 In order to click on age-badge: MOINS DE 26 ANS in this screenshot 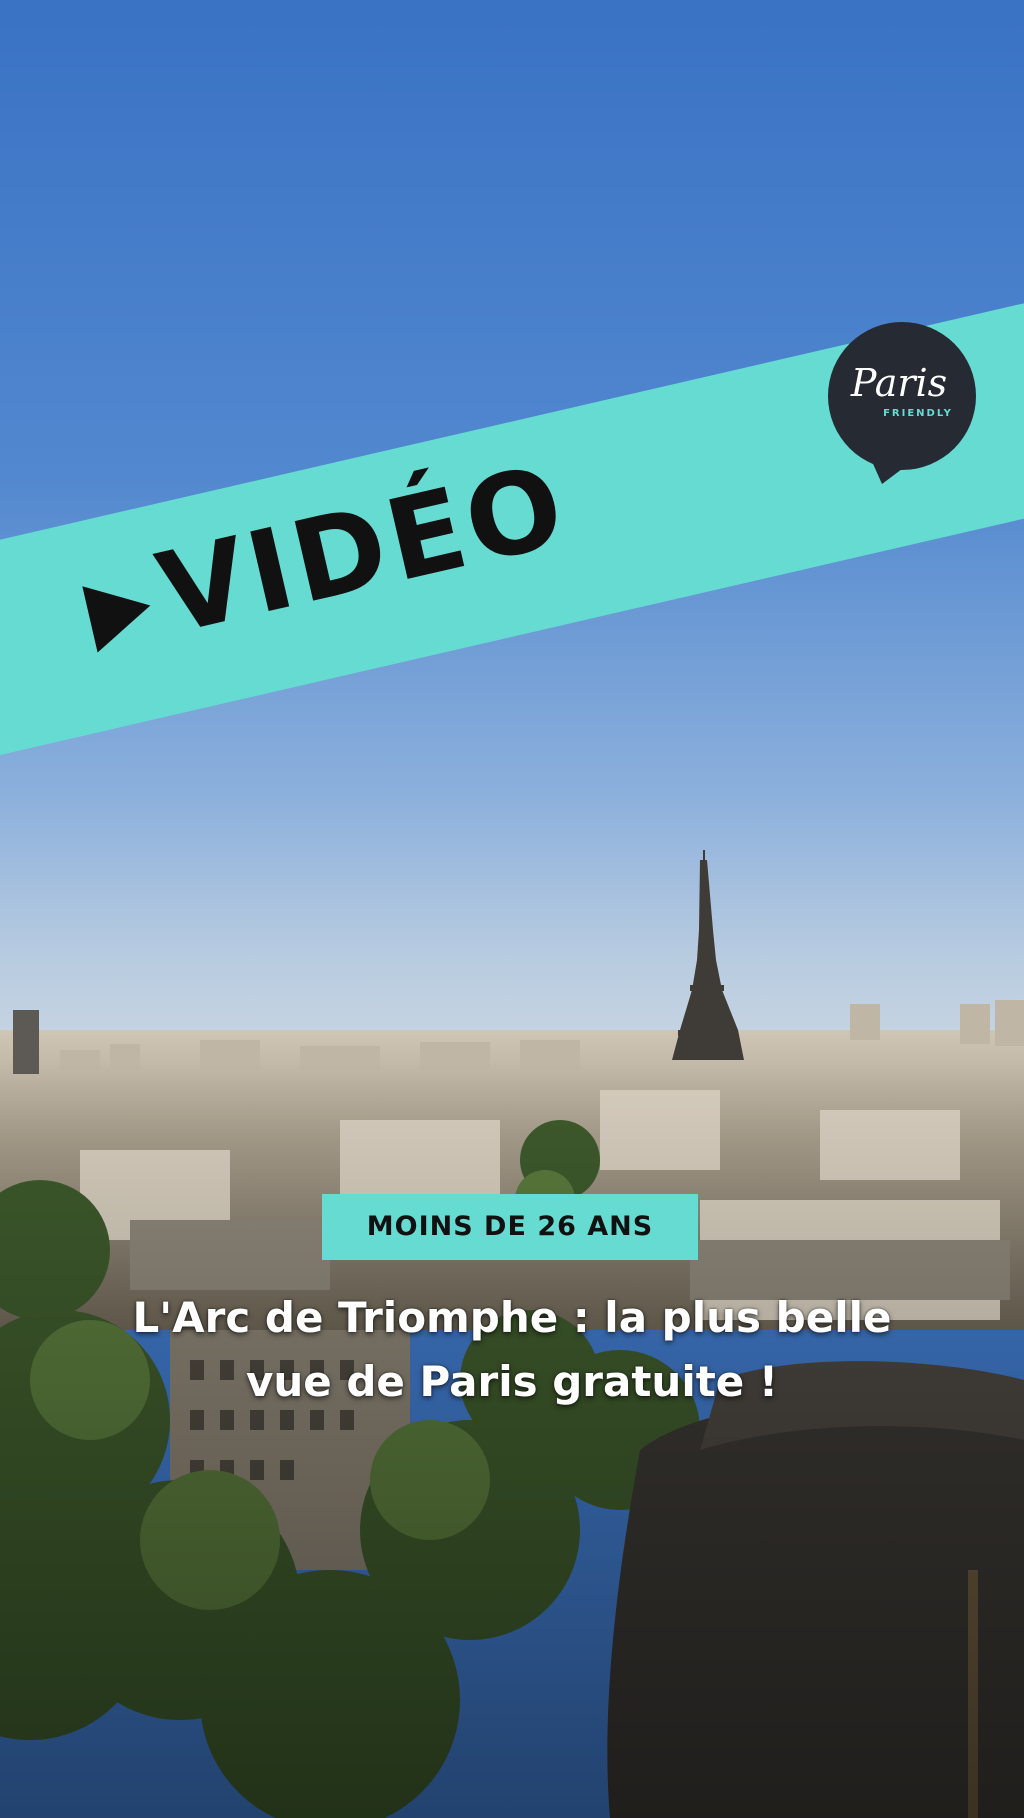, I will do `click(510, 1227)`.